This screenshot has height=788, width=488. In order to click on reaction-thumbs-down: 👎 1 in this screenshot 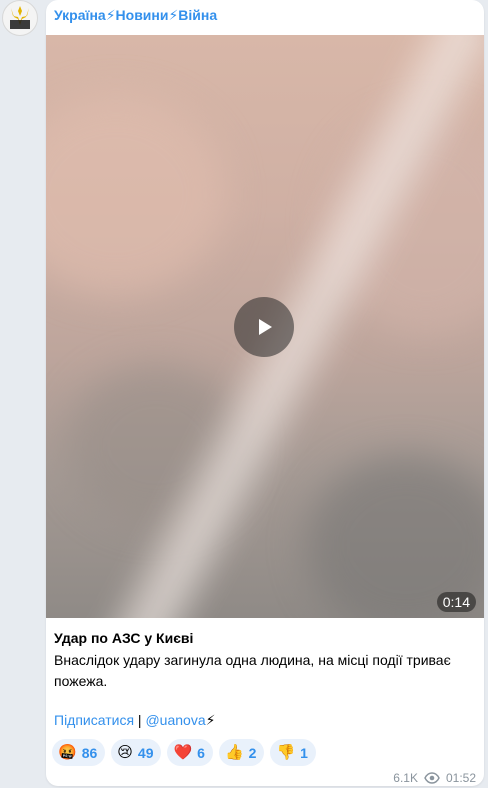, I will do `click(293, 752)`.